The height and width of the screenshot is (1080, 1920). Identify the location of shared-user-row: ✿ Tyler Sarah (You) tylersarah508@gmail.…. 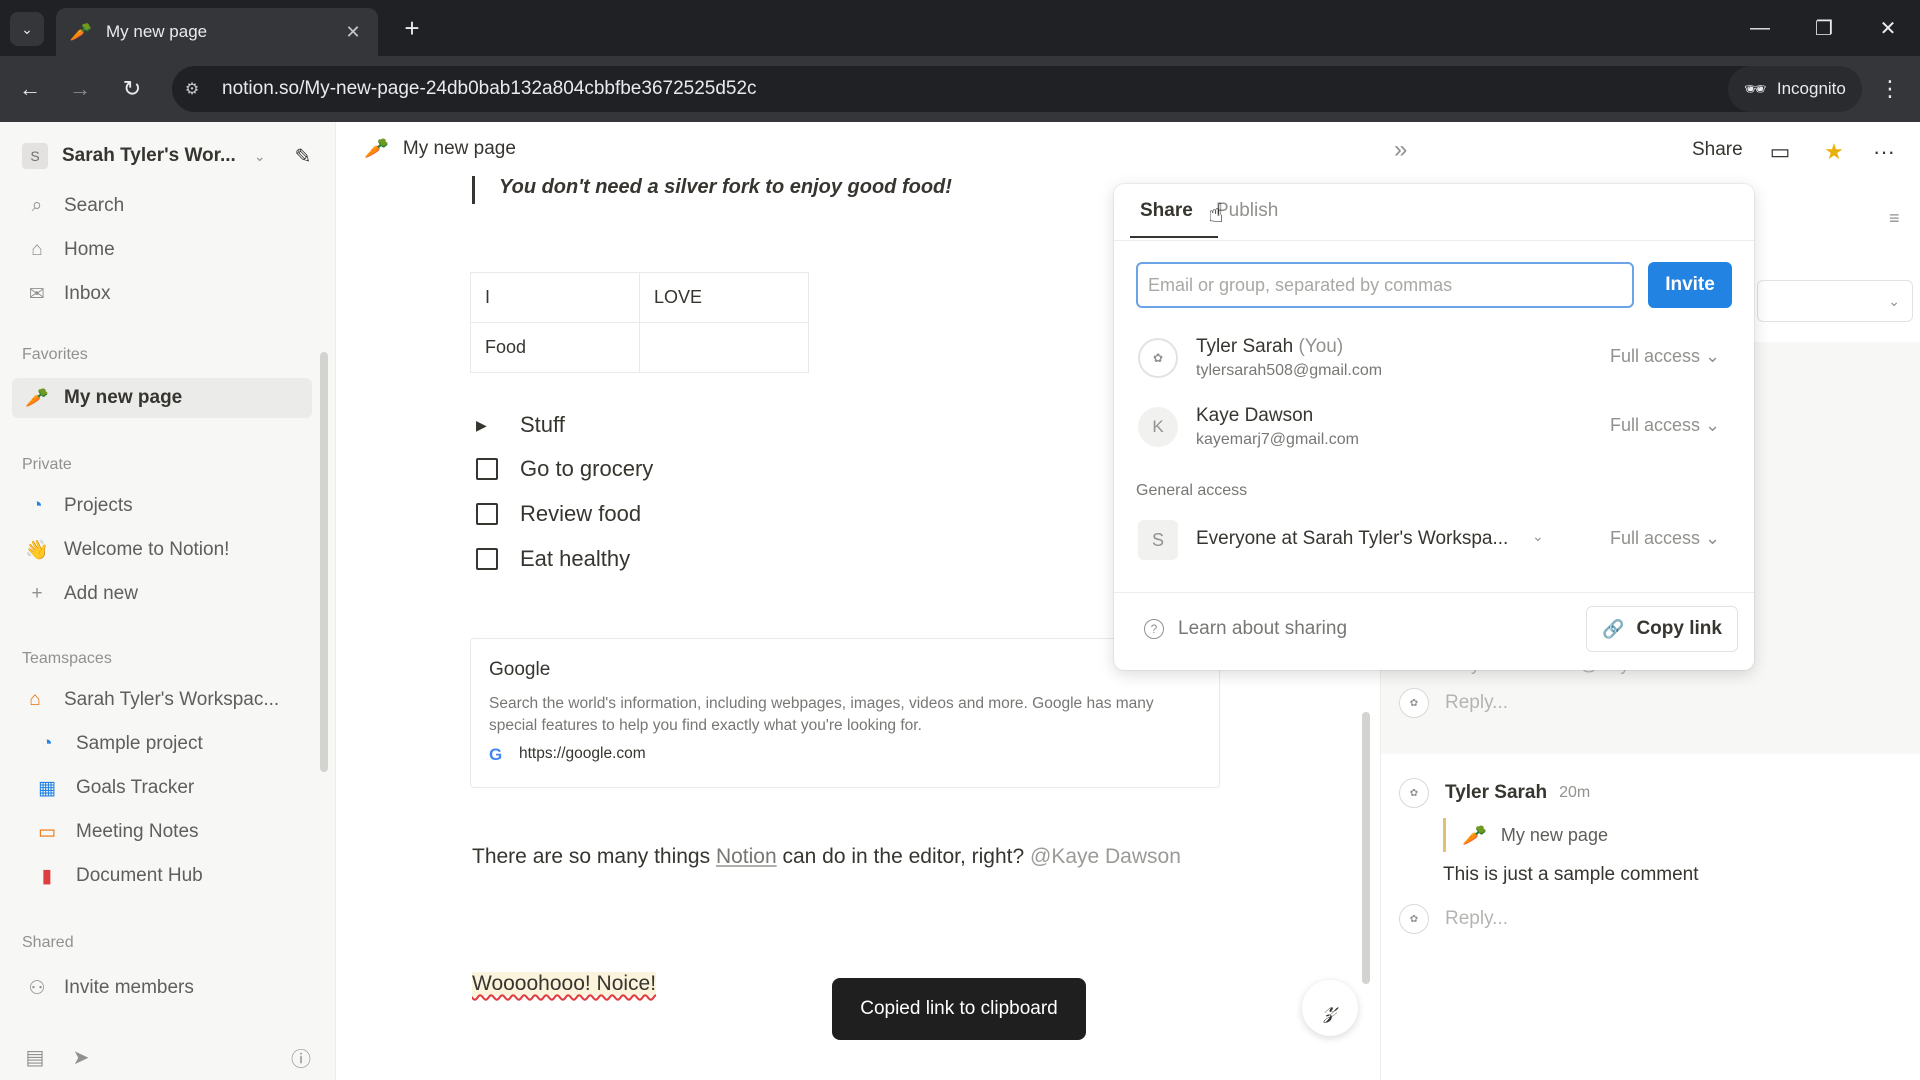
(1436, 358).